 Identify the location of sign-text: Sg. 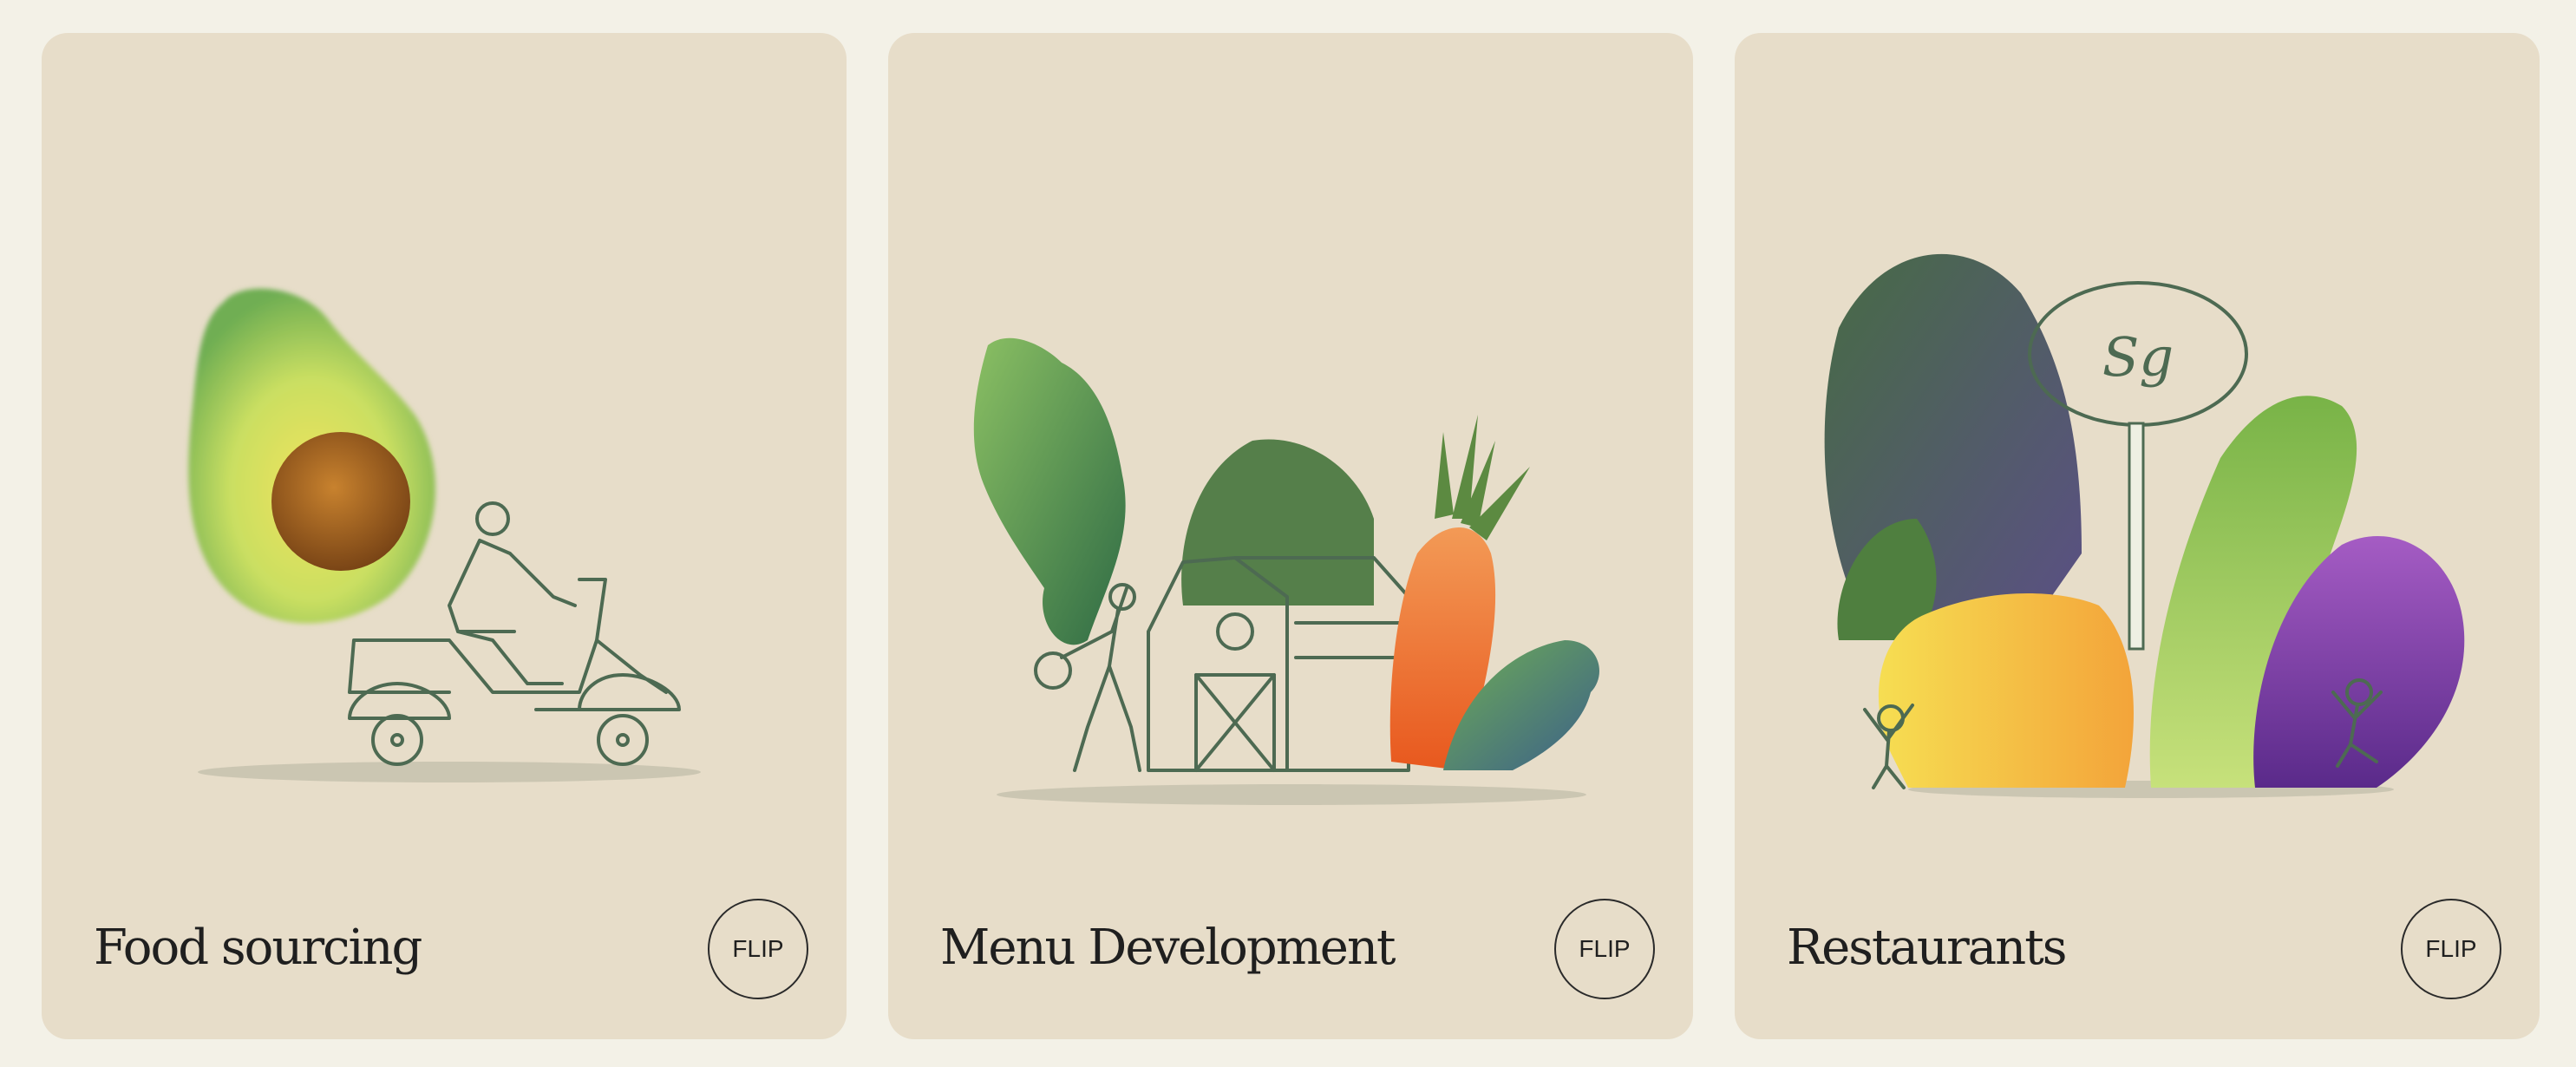
(2138, 357).